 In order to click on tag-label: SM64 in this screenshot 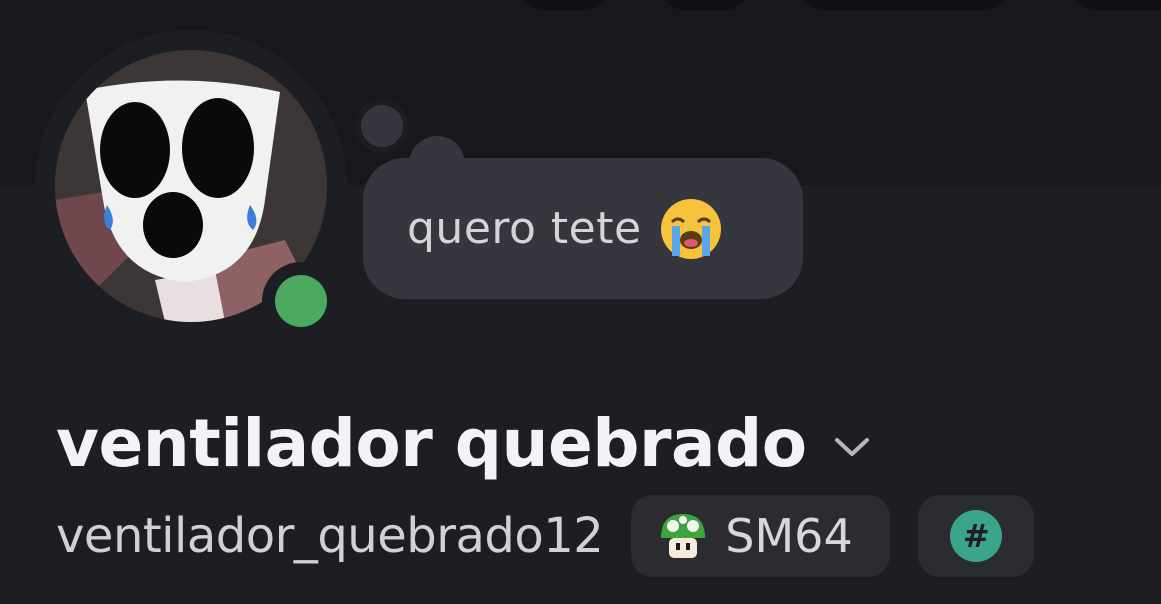, I will do `click(789, 536)`.